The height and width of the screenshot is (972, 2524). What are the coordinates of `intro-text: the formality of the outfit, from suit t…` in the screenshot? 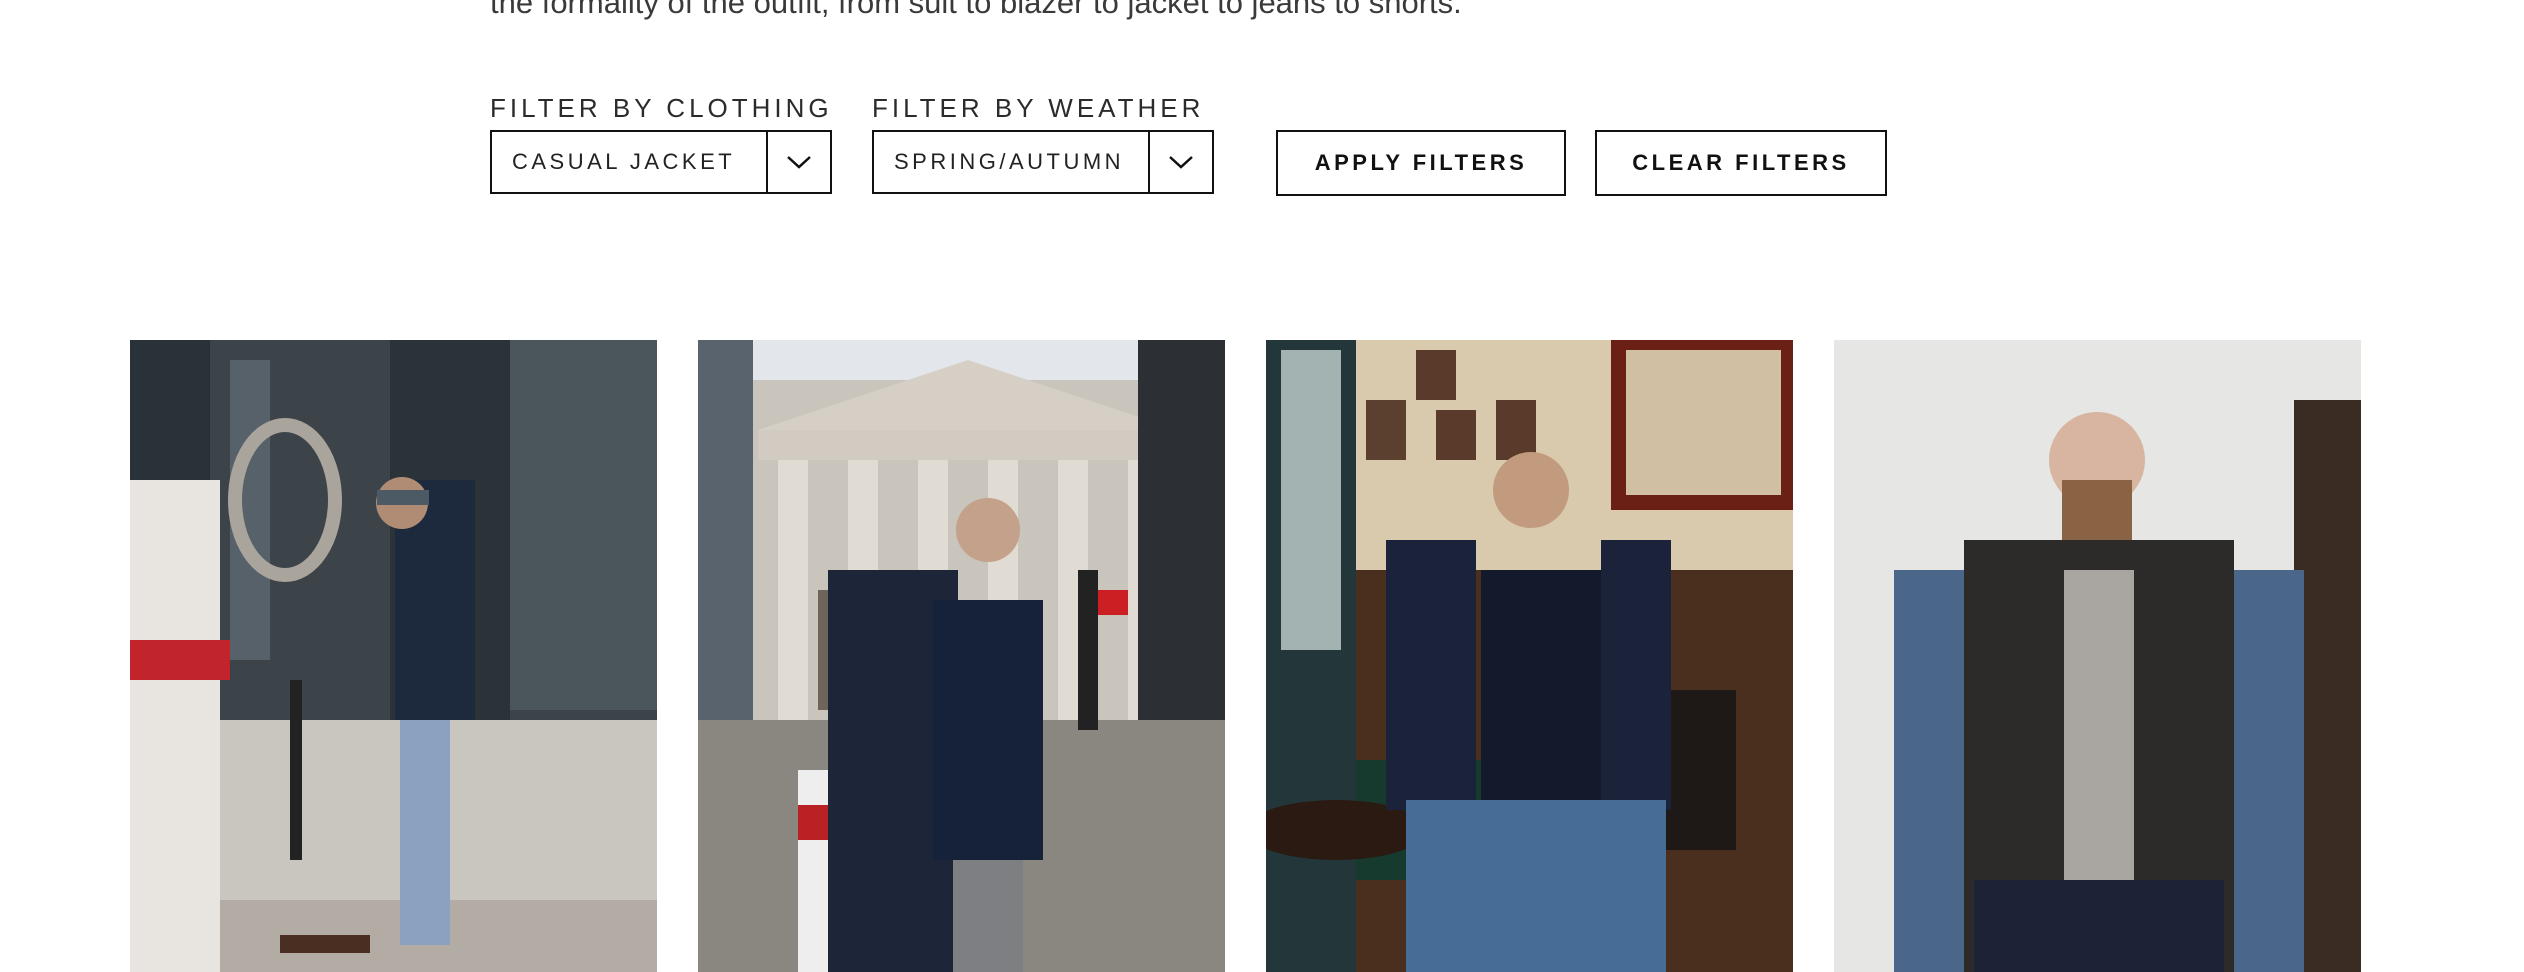 It's located at (976, 10).